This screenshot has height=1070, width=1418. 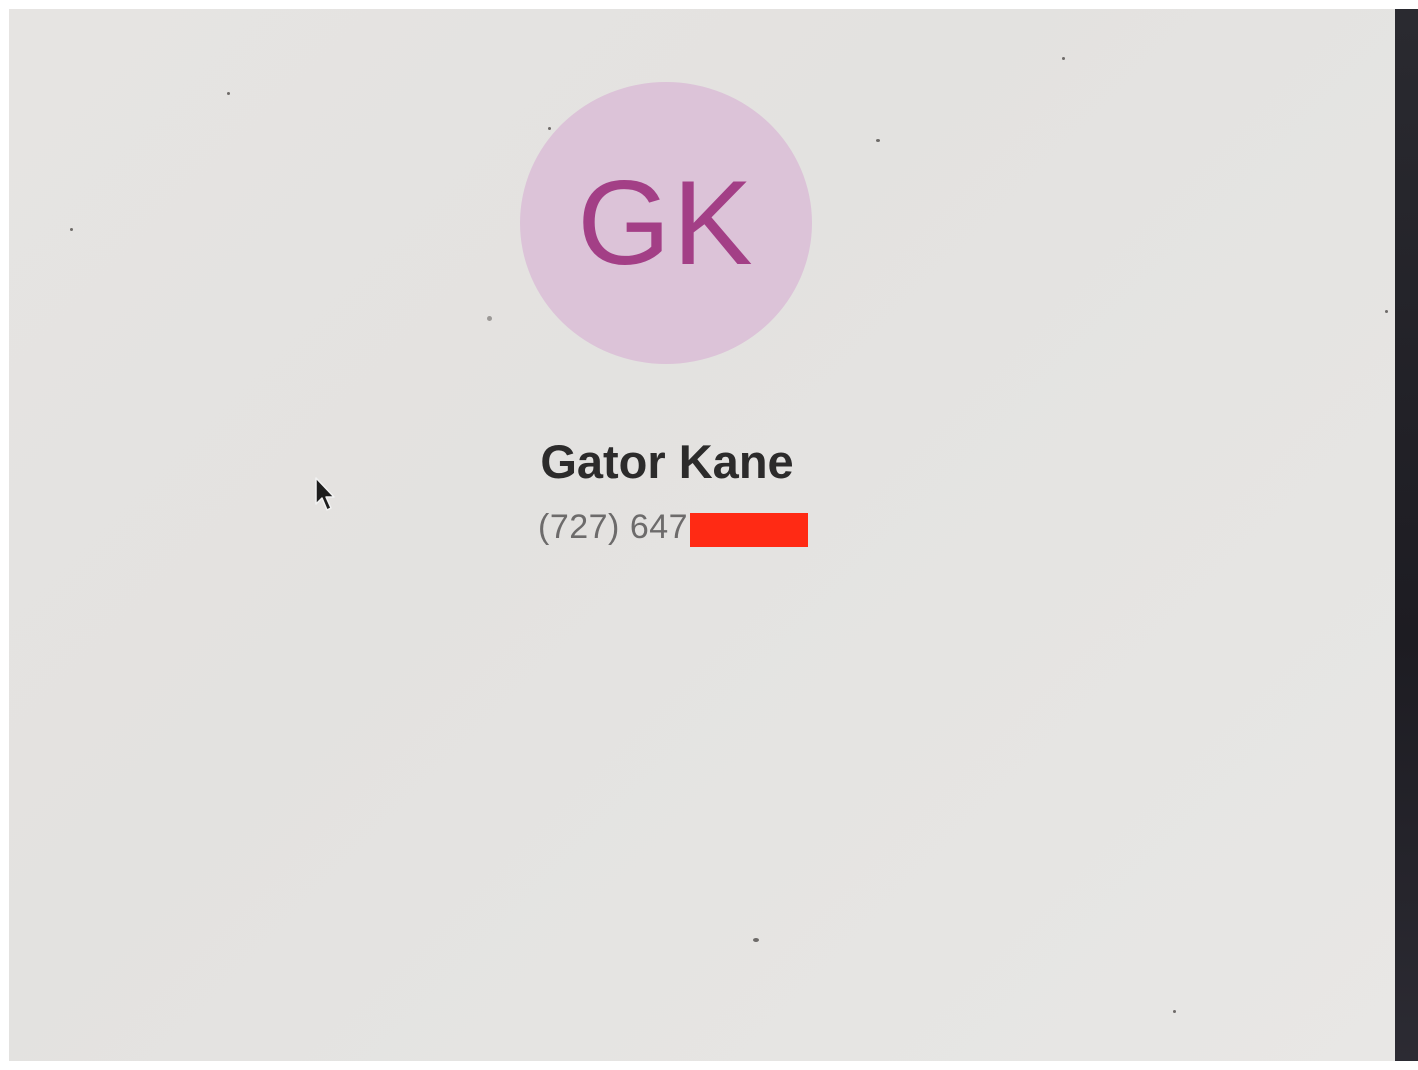 I want to click on phone-number: (727) 647, so click(x=613, y=527).